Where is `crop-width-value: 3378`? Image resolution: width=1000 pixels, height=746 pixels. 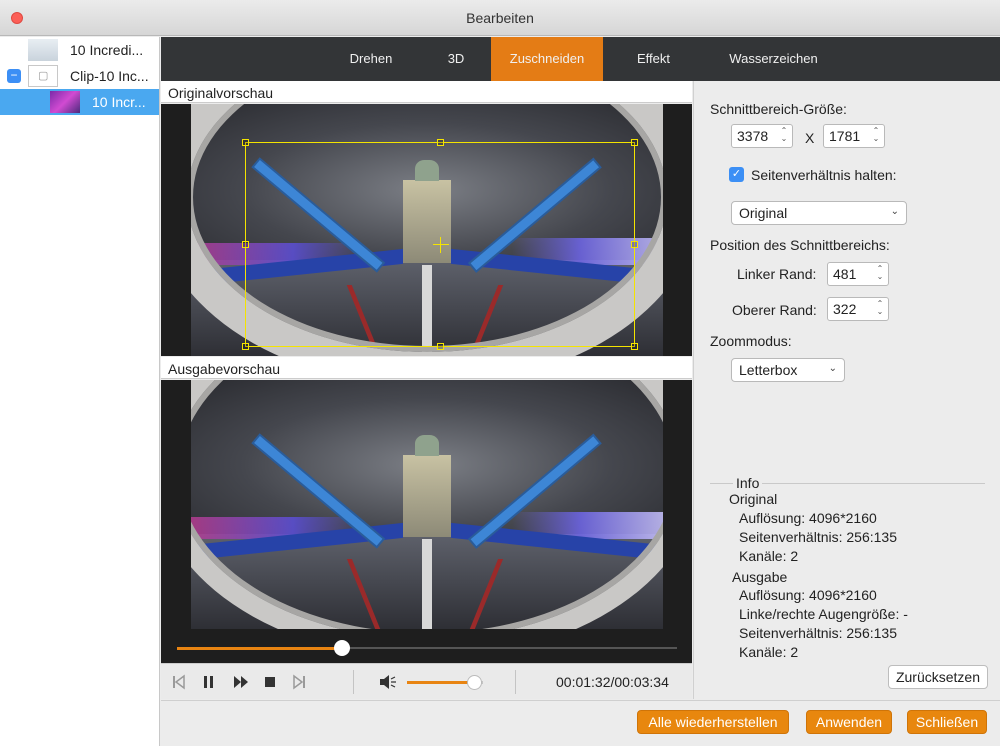 crop-width-value: 3378 is located at coordinates (753, 136).